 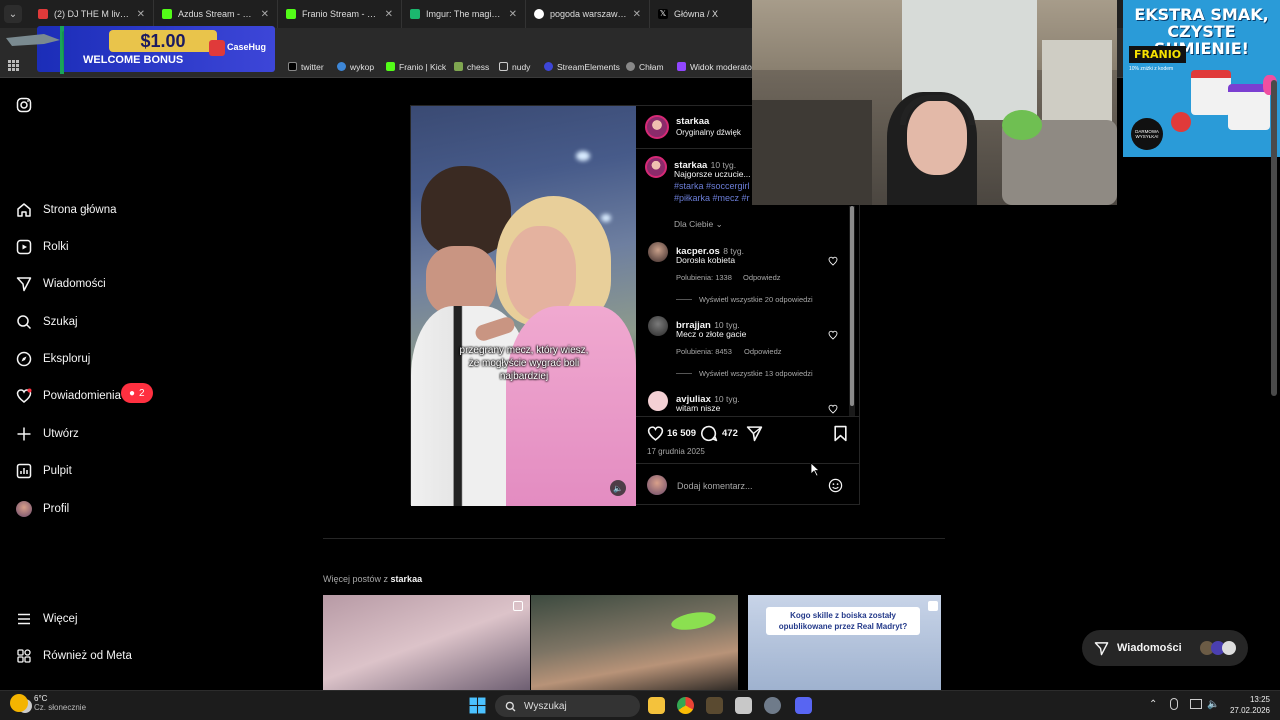 What do you see at coordinates (645, 66) in the screenshot?
I see `bookmark-chlam: Chłam` at bounding box center [645, 66].